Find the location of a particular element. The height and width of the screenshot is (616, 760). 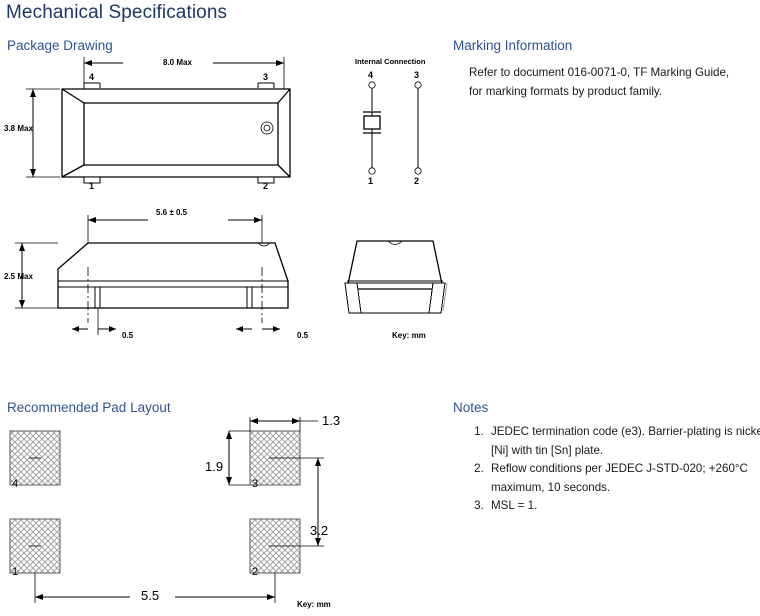

section-heading-marking-information: Marking Information is located at coordinates (513, 45).